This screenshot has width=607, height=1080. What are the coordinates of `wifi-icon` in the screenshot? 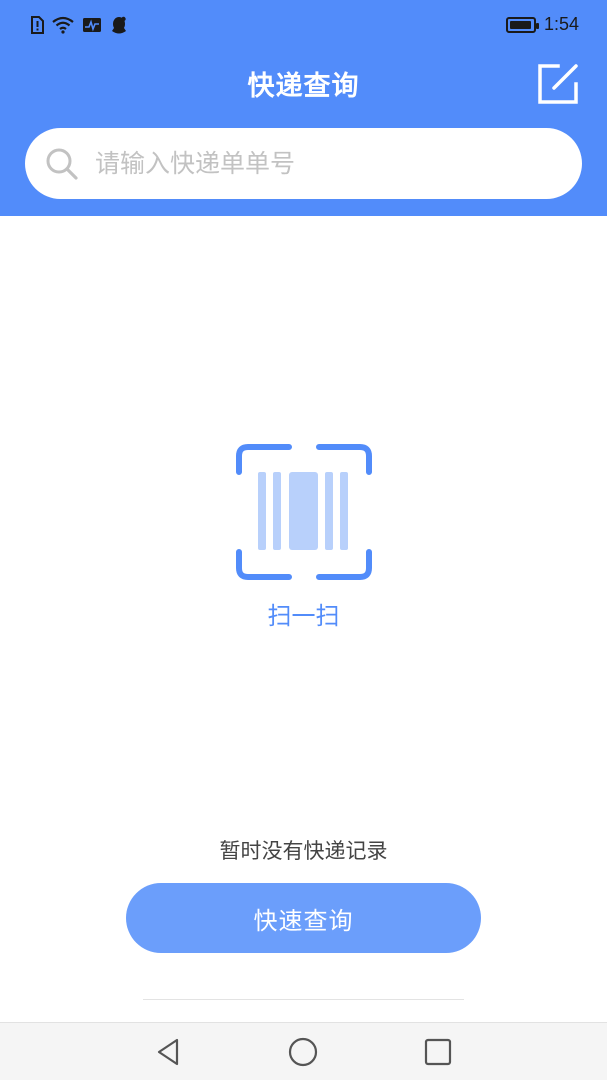 It's located at (63, 25).